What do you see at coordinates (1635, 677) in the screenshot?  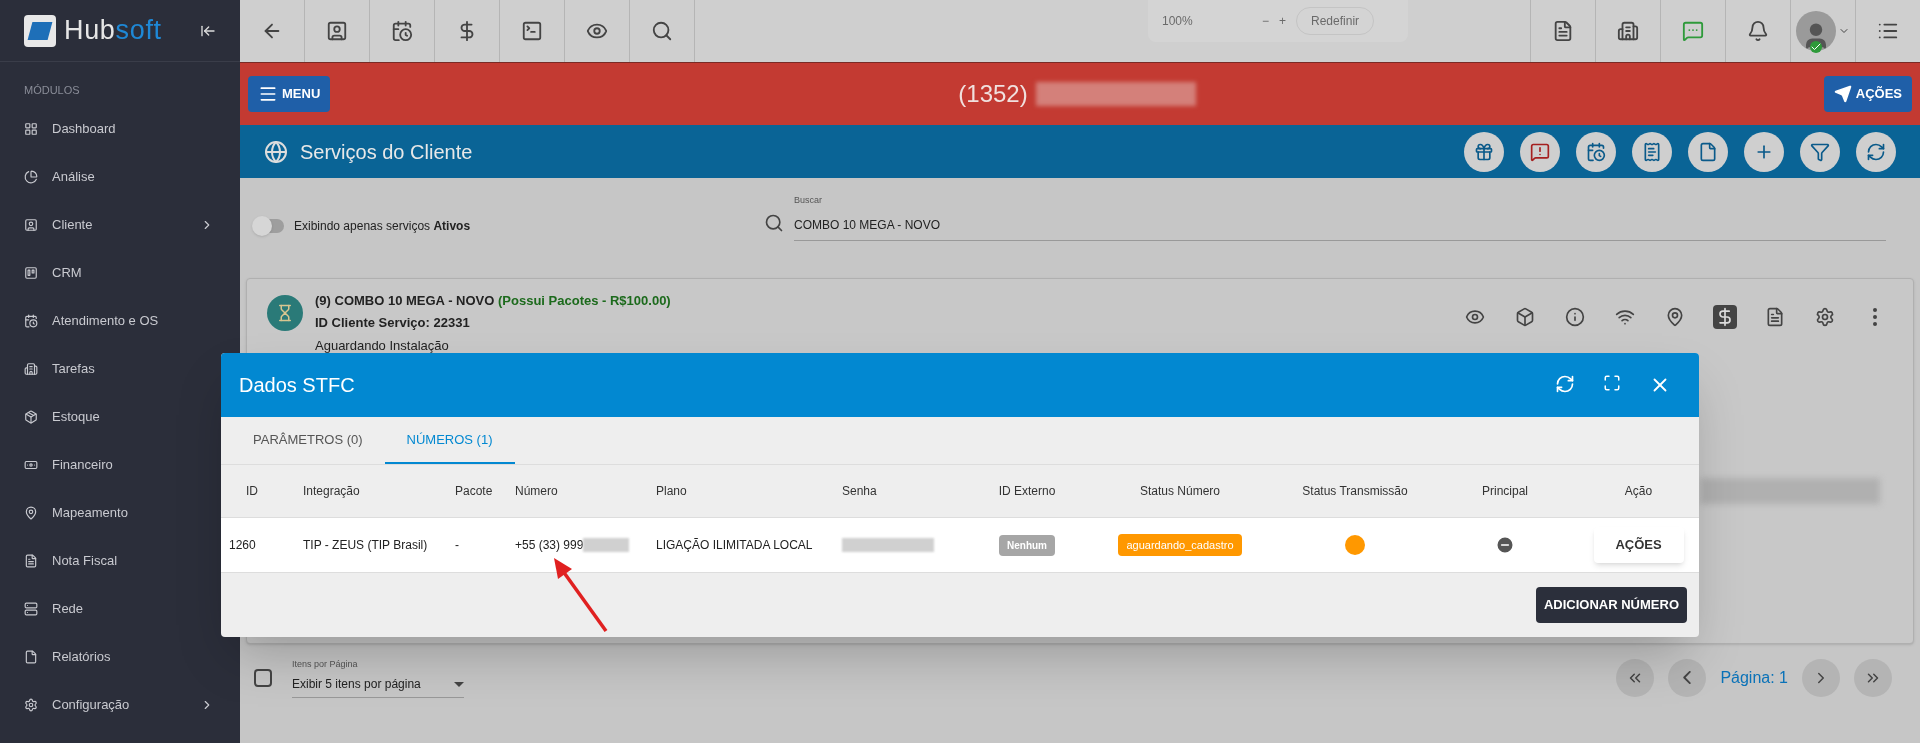 I see `first-page-button` at bounding box center [1635, 677].